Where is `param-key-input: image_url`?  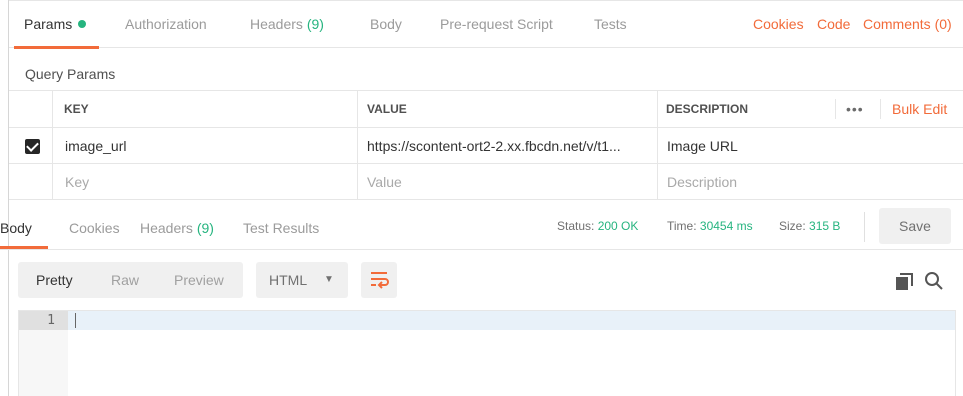 param-key-input: image_url is located at coordinates (207, 145).